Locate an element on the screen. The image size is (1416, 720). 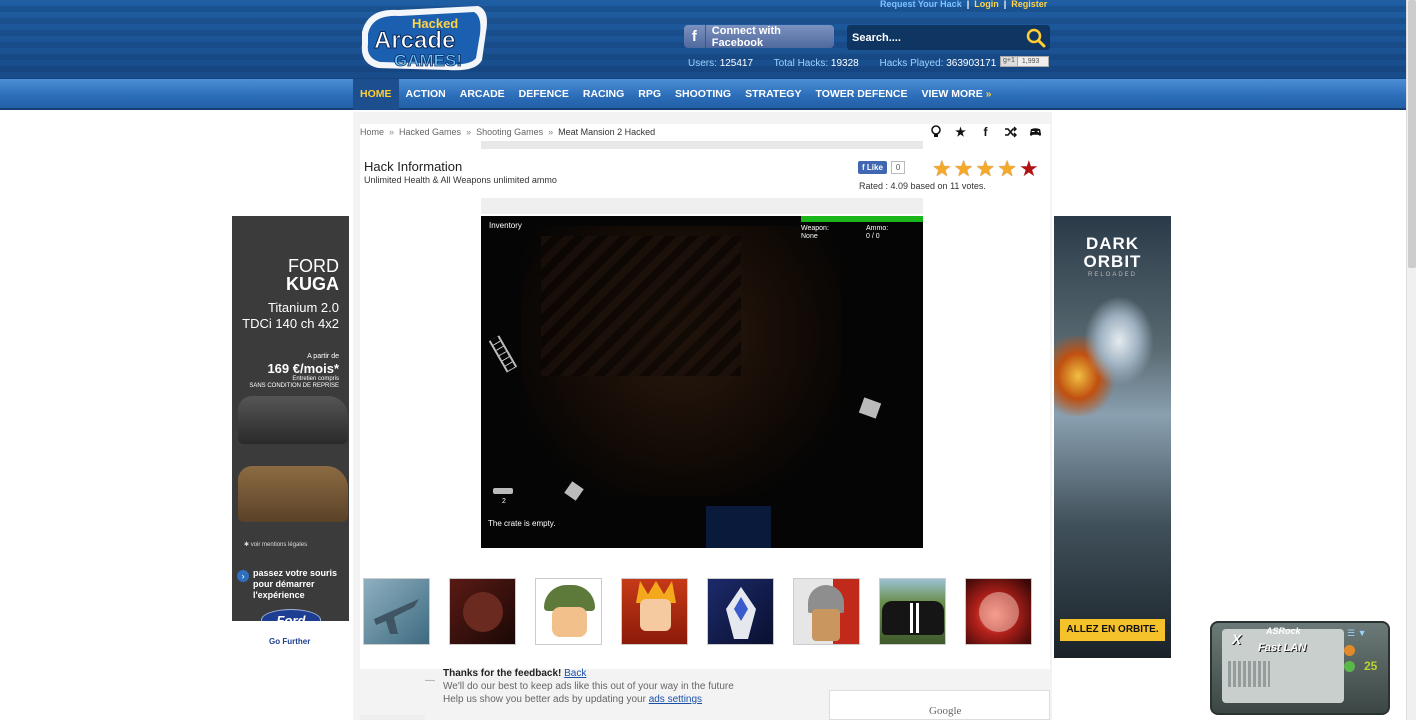
gamepad-icon is located at coordinates (1035, 131).